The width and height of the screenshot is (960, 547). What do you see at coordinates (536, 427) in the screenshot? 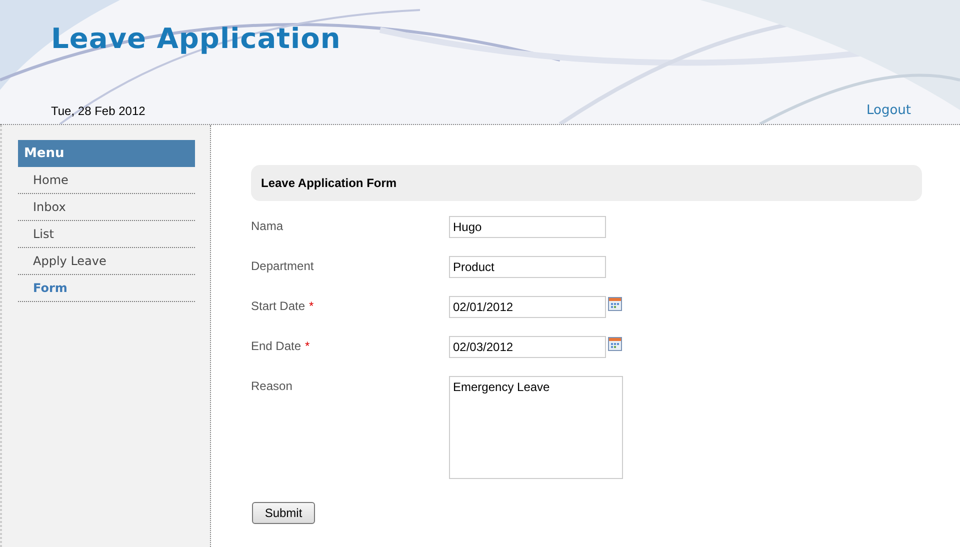
I see `reason-textarea: Emergency Leave` at bounding box center [536, 427].